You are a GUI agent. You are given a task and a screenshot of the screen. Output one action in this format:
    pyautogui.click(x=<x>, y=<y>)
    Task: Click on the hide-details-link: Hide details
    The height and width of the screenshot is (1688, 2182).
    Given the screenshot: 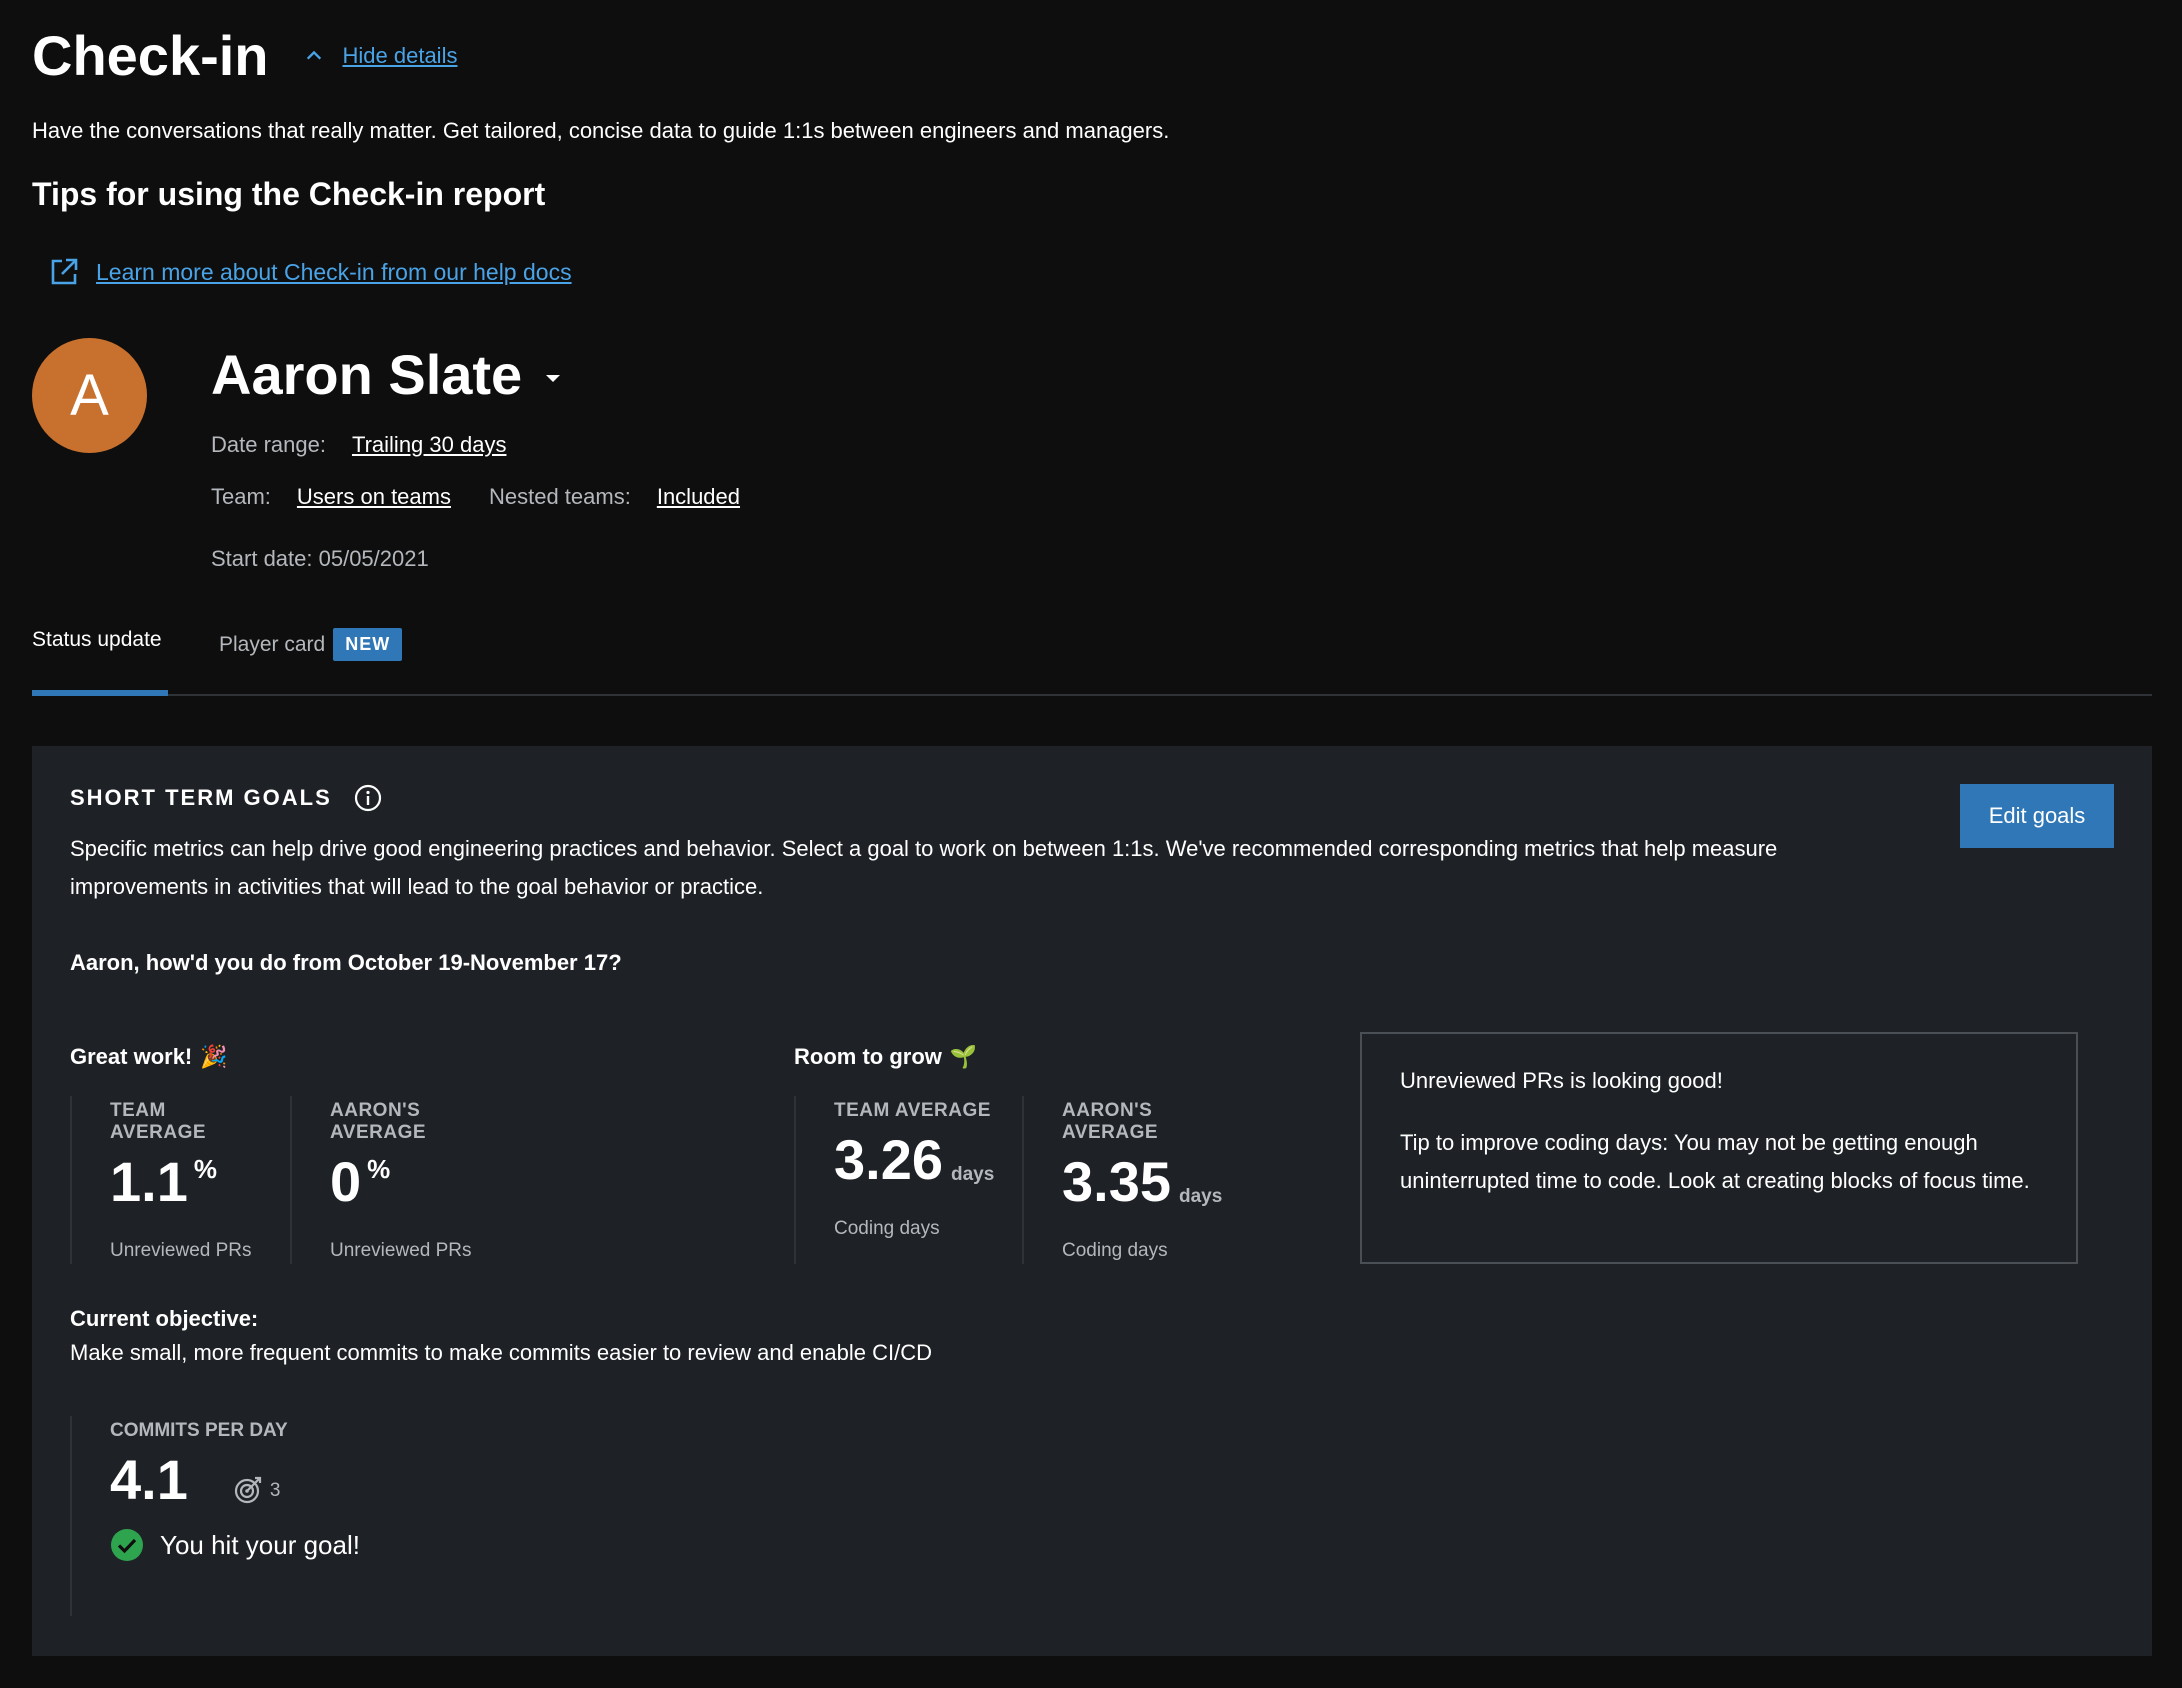 What is the action you would take?
    pyautogui.click(x=400, y=56)
    